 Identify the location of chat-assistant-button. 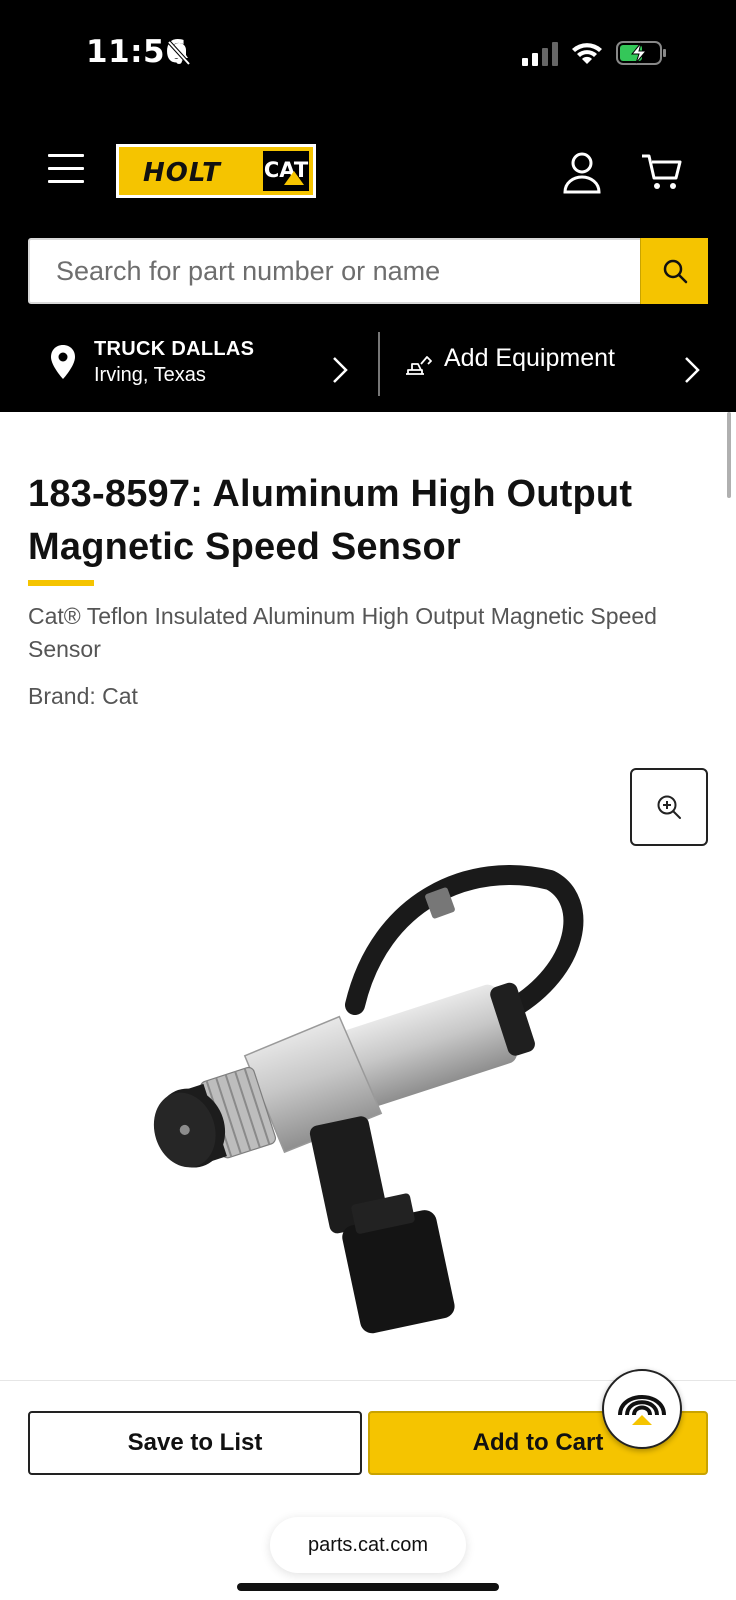
(642, 1409).